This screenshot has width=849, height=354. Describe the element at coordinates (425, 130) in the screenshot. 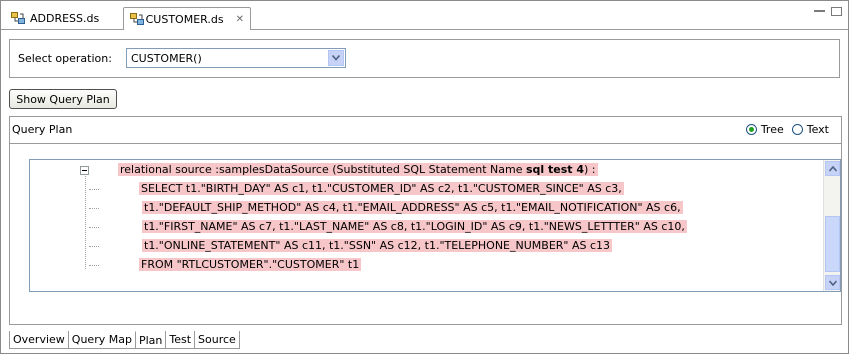

I see `query-plan-header: Query Plan Tree Text` at that location.